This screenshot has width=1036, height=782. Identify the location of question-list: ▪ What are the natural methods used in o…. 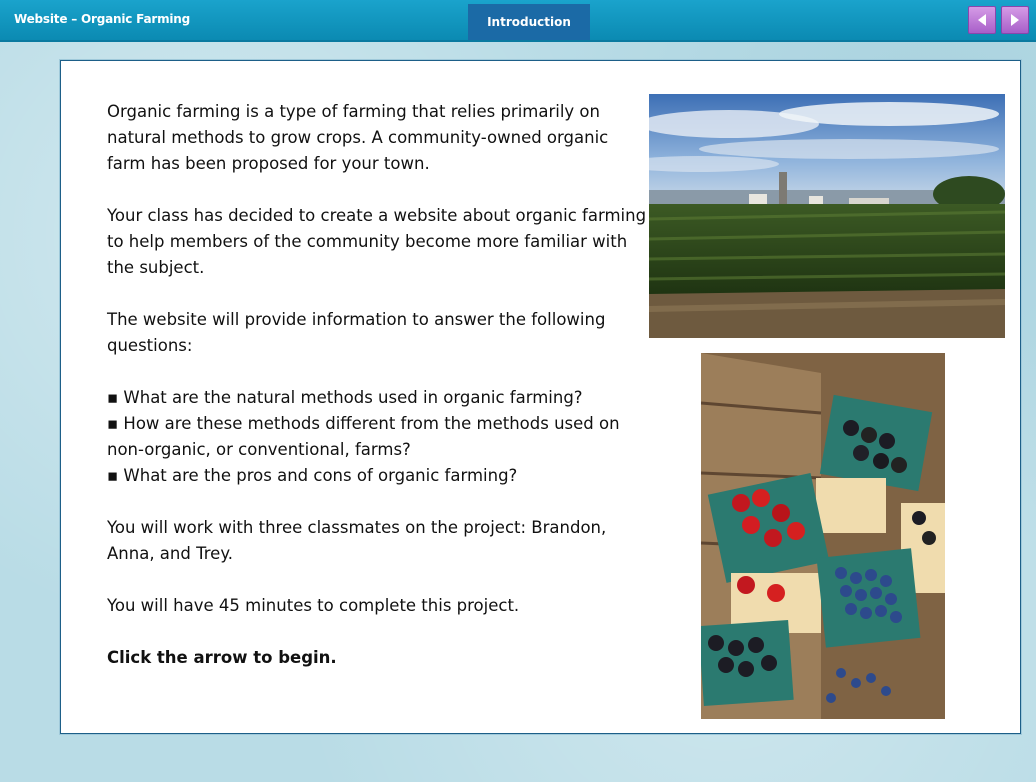
(377, 437).